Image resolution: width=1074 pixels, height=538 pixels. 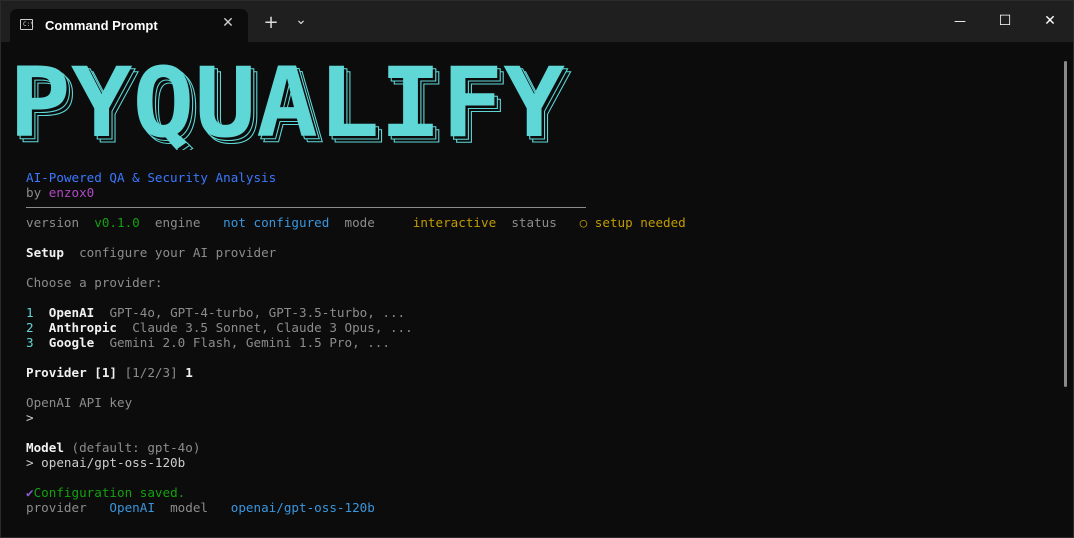 What do you see at coordinates (454, 222) in the screenshot?
I see `mode-value: interactive` at bounding box center [454, 222].